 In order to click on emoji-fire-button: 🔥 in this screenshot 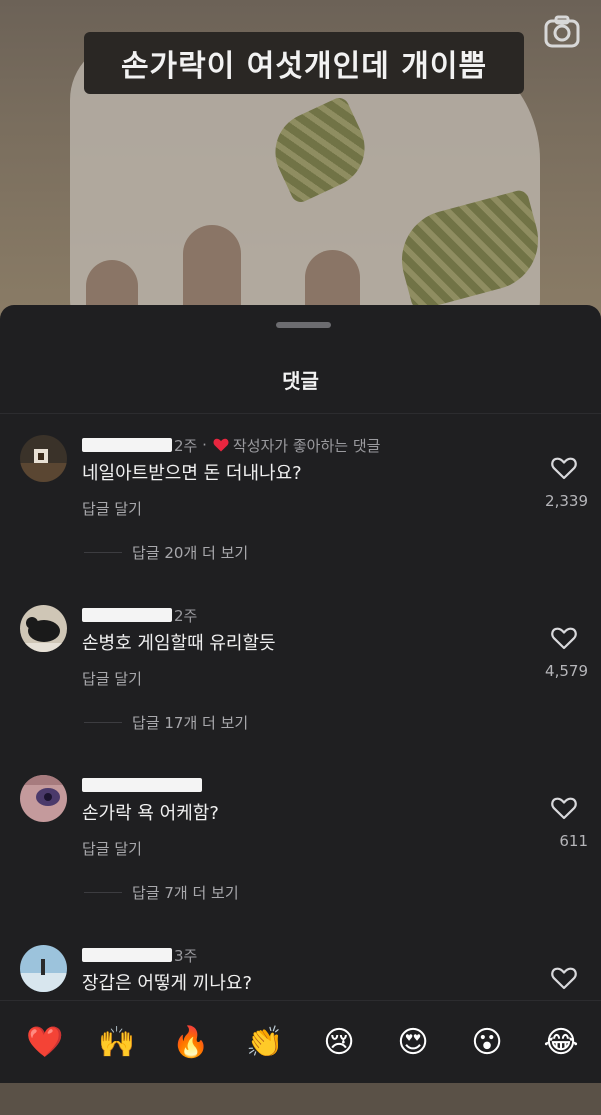, I will do `click(191, 1043)`.